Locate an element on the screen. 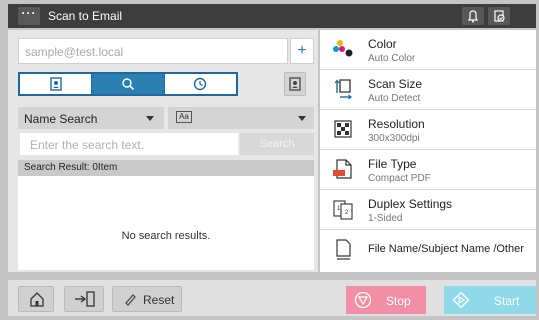  stop-icon is located at coordinates (363, 300).